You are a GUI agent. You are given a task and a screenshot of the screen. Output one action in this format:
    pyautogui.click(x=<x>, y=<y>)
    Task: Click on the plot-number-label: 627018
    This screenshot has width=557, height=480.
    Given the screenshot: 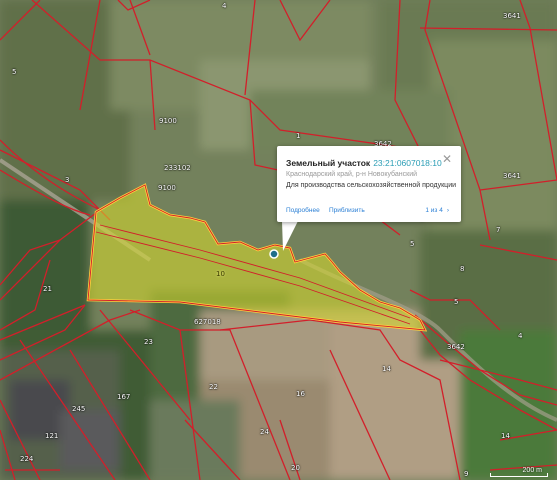 What is the action you would take?
    pyautogui.click(x=207, y=322)
    